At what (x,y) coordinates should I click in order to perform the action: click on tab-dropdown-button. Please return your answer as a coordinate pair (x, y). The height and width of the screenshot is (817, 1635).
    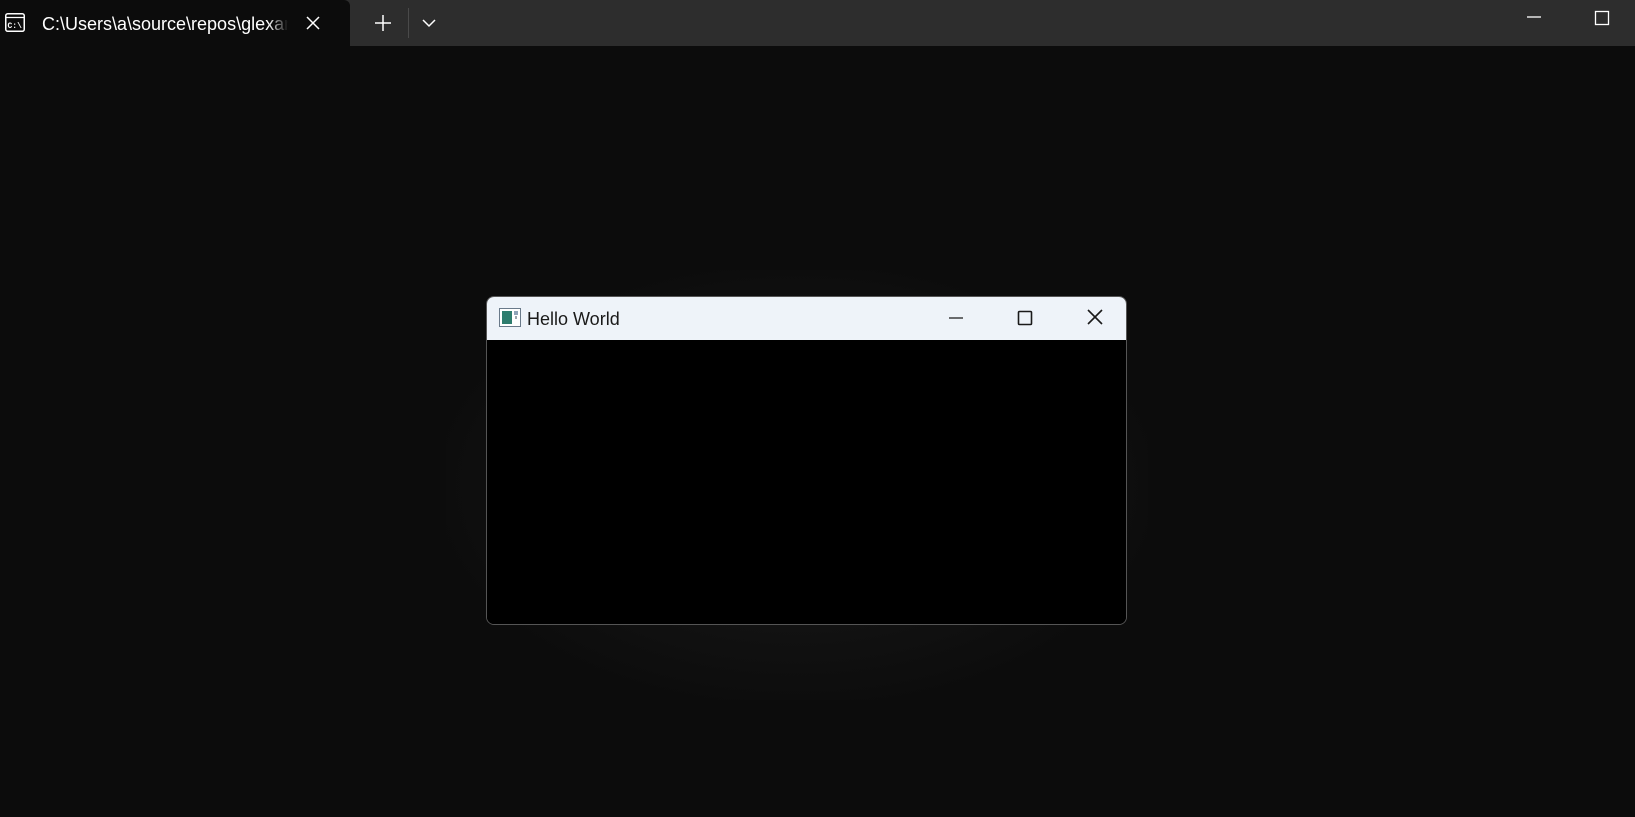
    Looking at the image, I should click on (429, 23).